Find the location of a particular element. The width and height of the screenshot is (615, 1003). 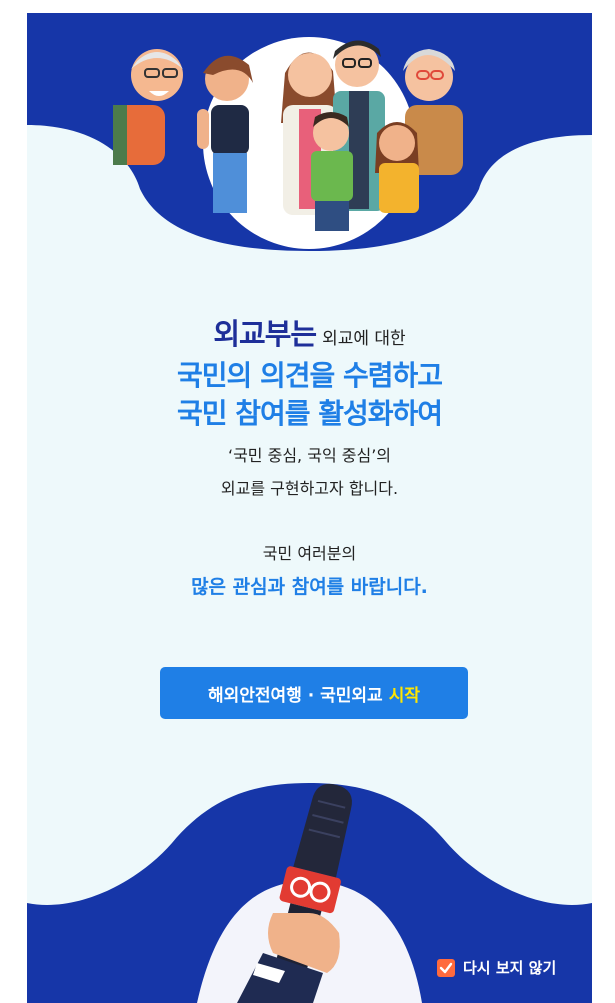

dont-show-again: 다시 보지 않기 is located at coordinates (496, 967).